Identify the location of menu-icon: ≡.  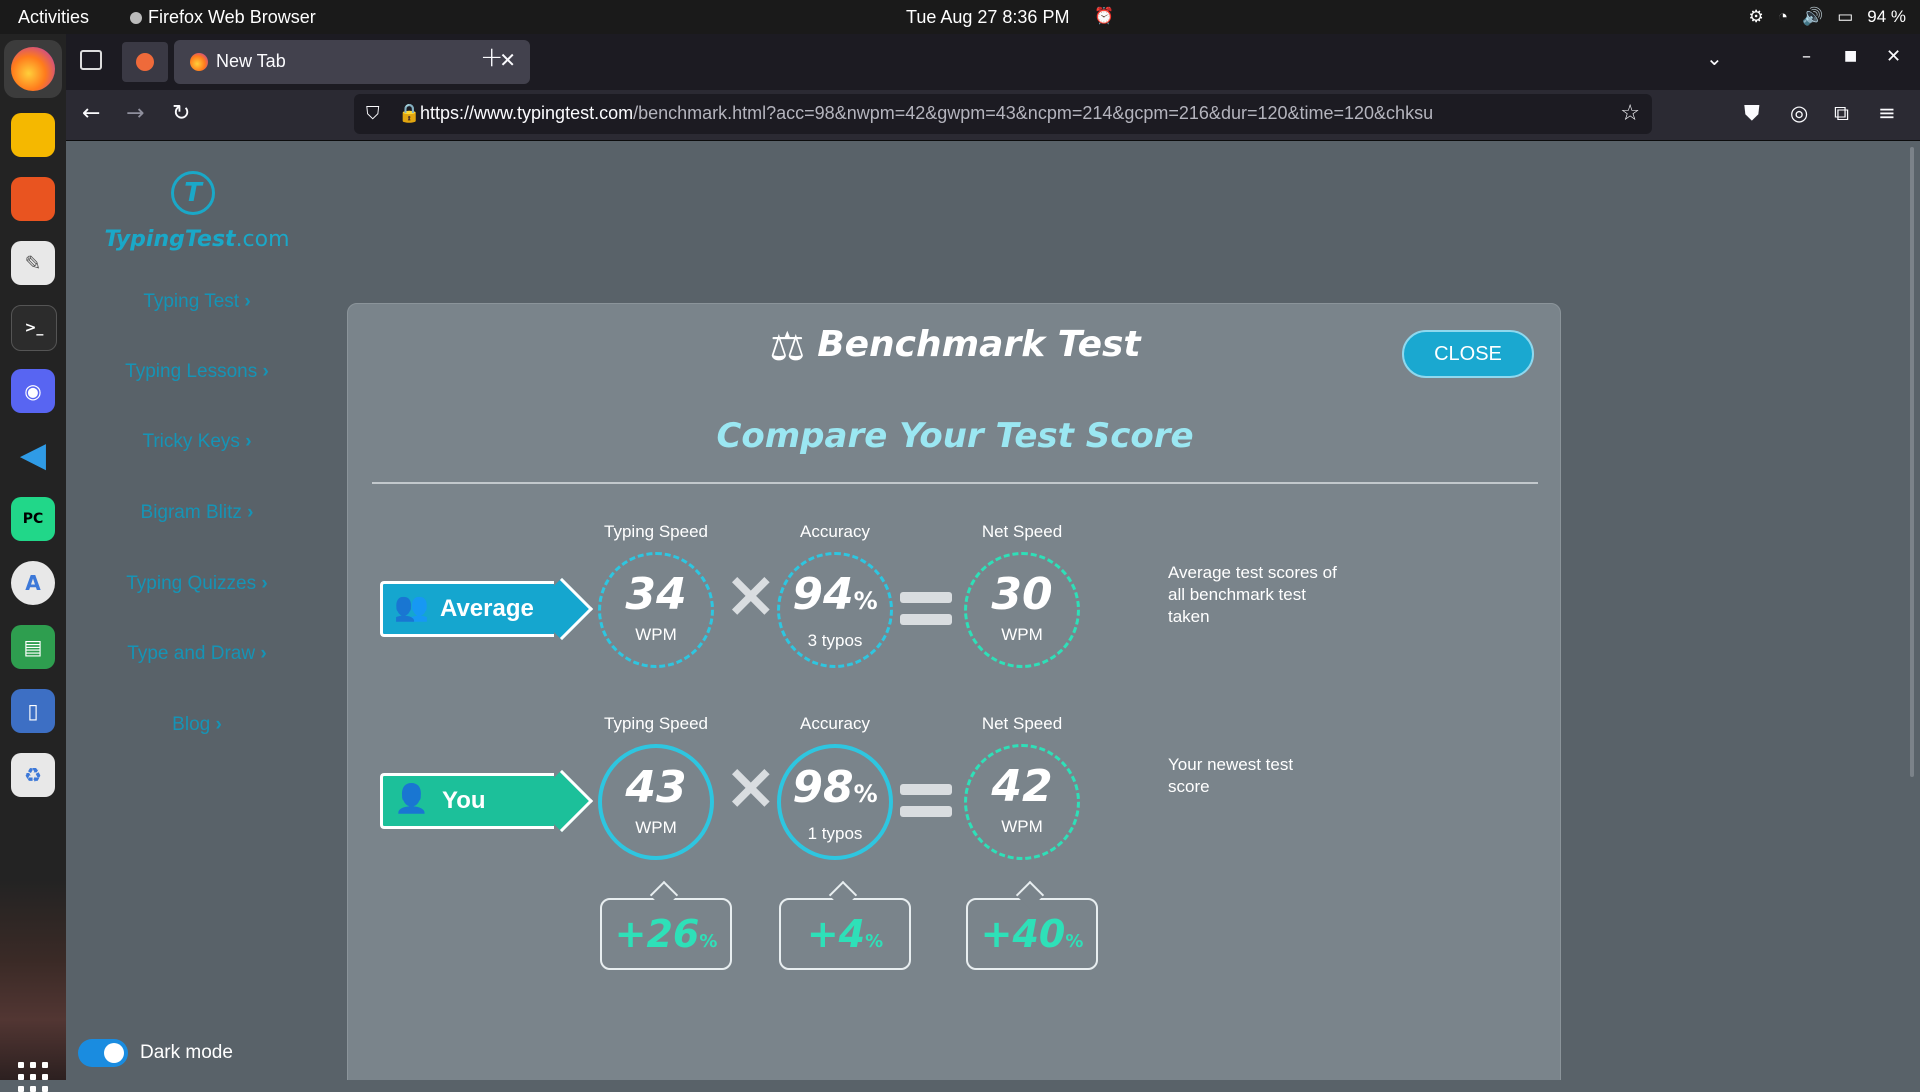
(1887, 113).